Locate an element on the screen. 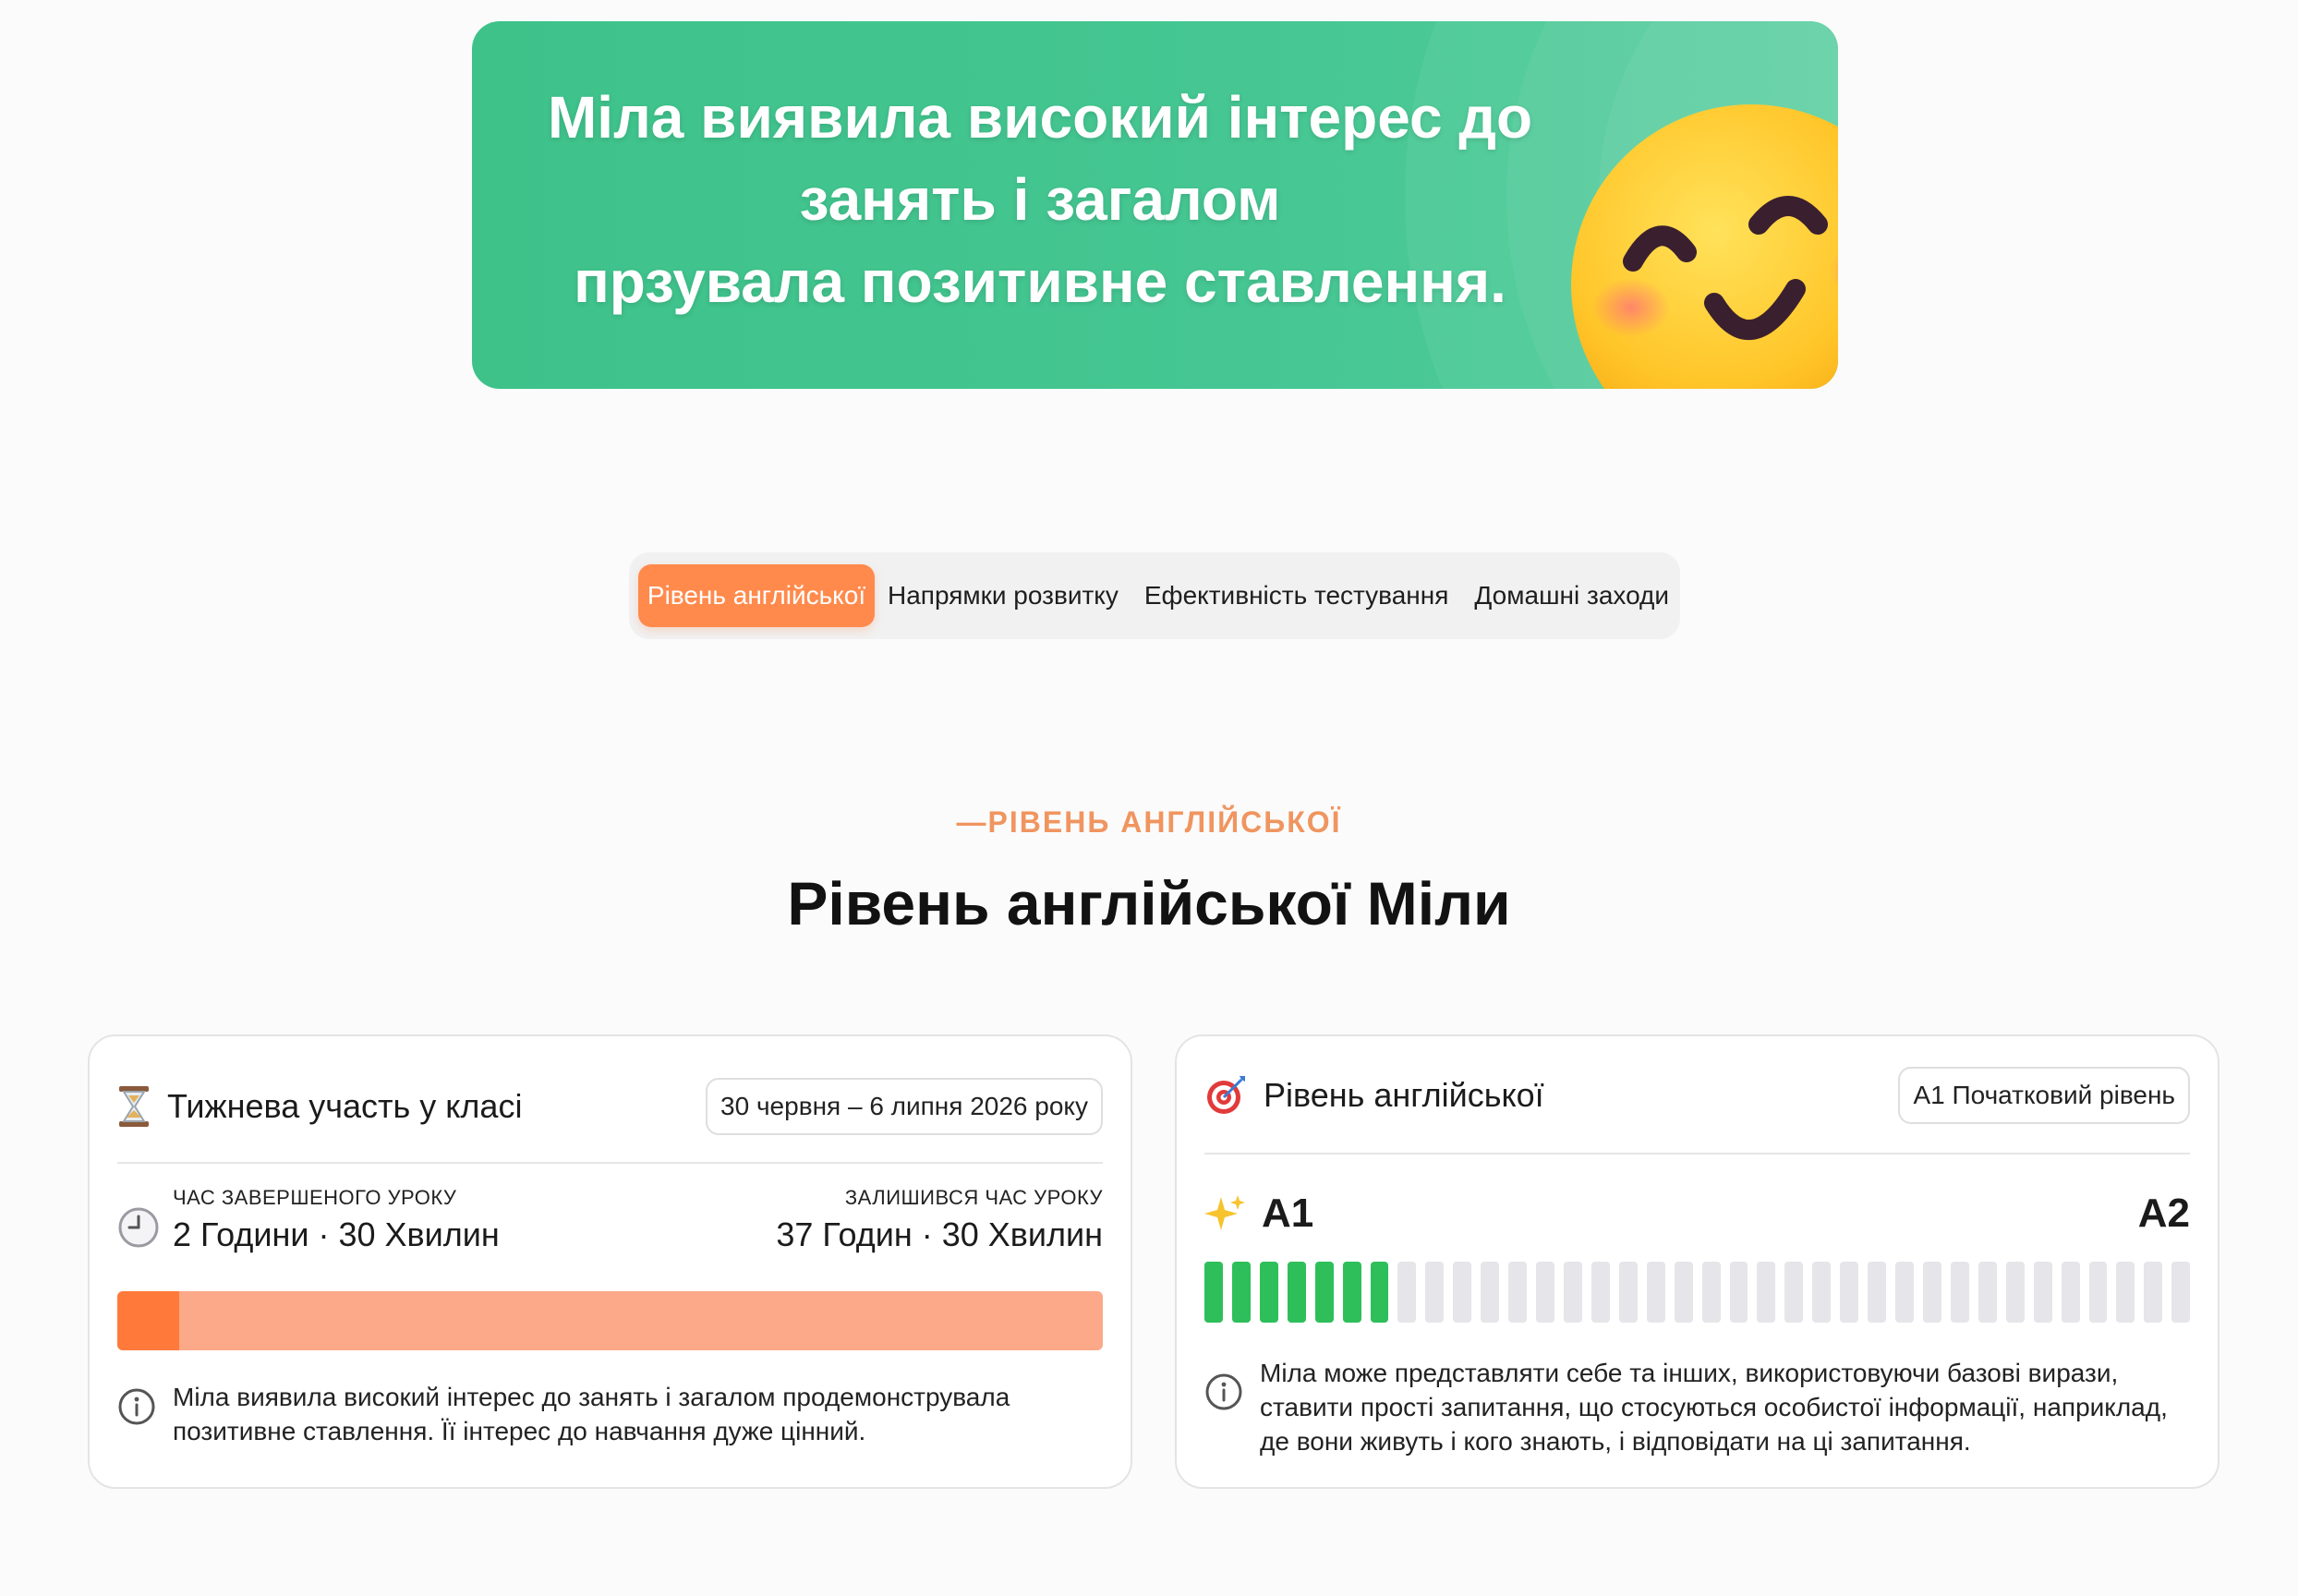 This screenshot has width=2298, height=1596. tab-home-activities: Домашні заходи is located at coordinates (1571, 595).